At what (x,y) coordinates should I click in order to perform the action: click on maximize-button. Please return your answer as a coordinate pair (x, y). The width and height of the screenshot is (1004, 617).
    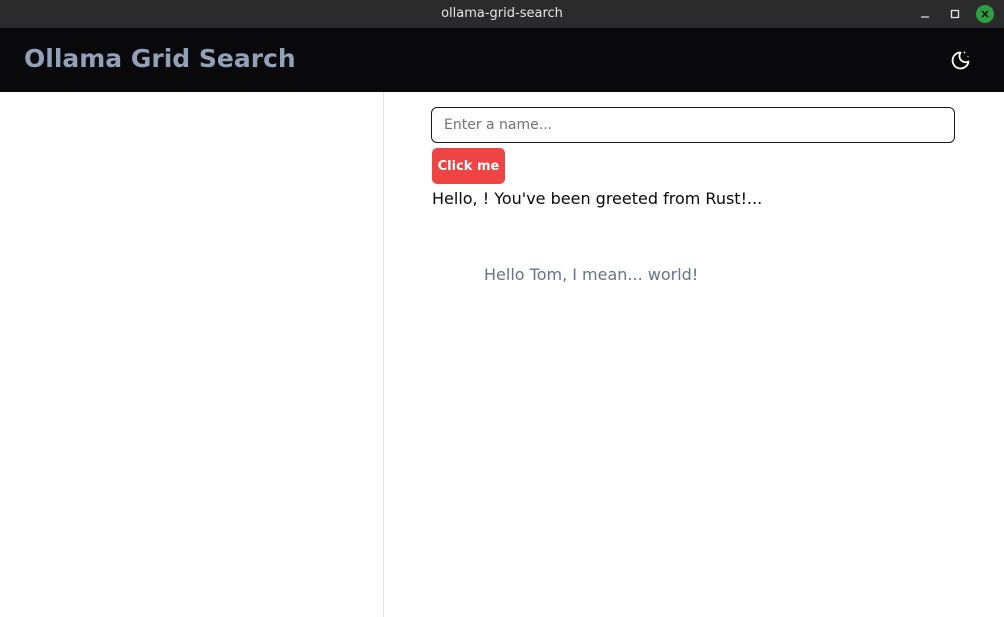
    Looking at the image, I should click on (955, 14).